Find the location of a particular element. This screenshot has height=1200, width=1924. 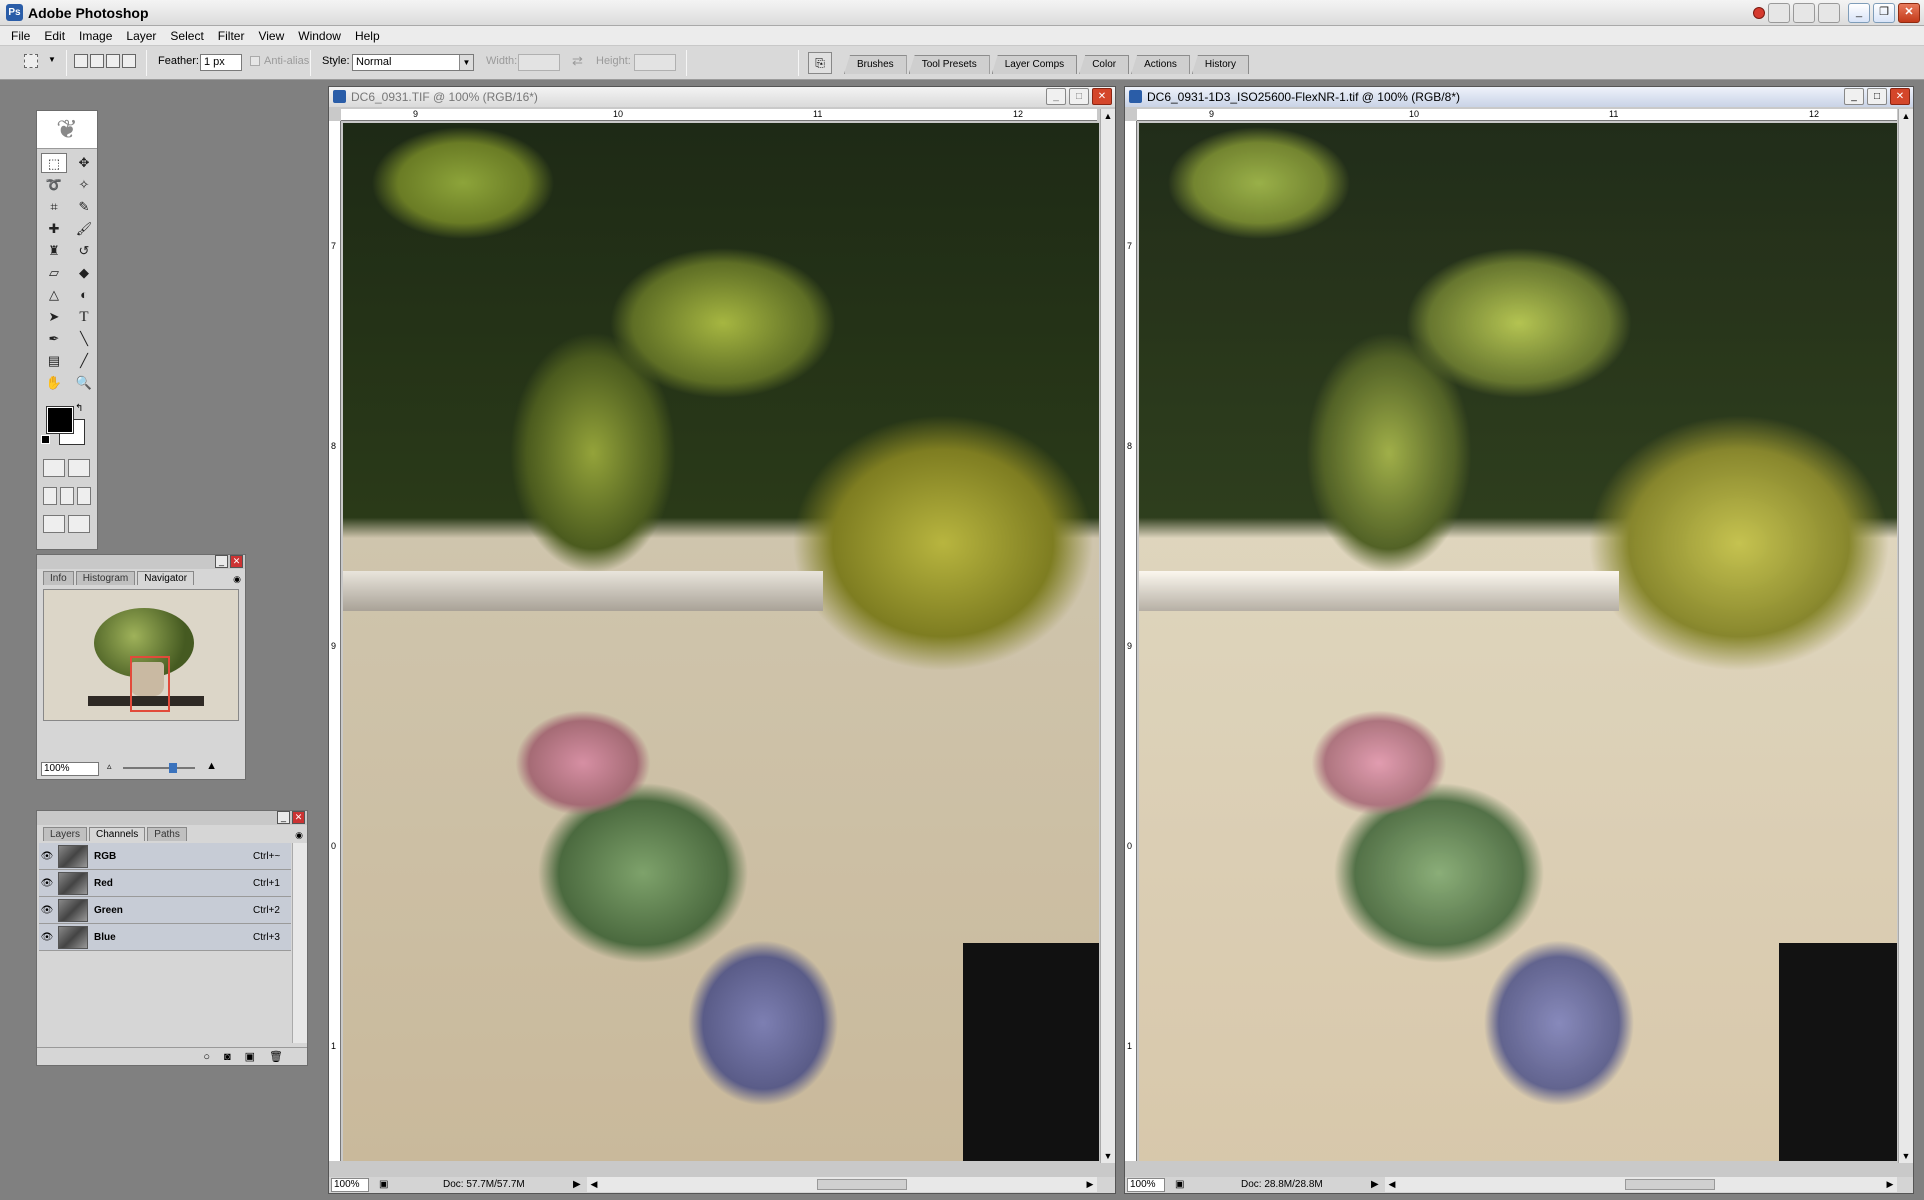

blur-tool-icon: △ is located at coordinates (54, 295).